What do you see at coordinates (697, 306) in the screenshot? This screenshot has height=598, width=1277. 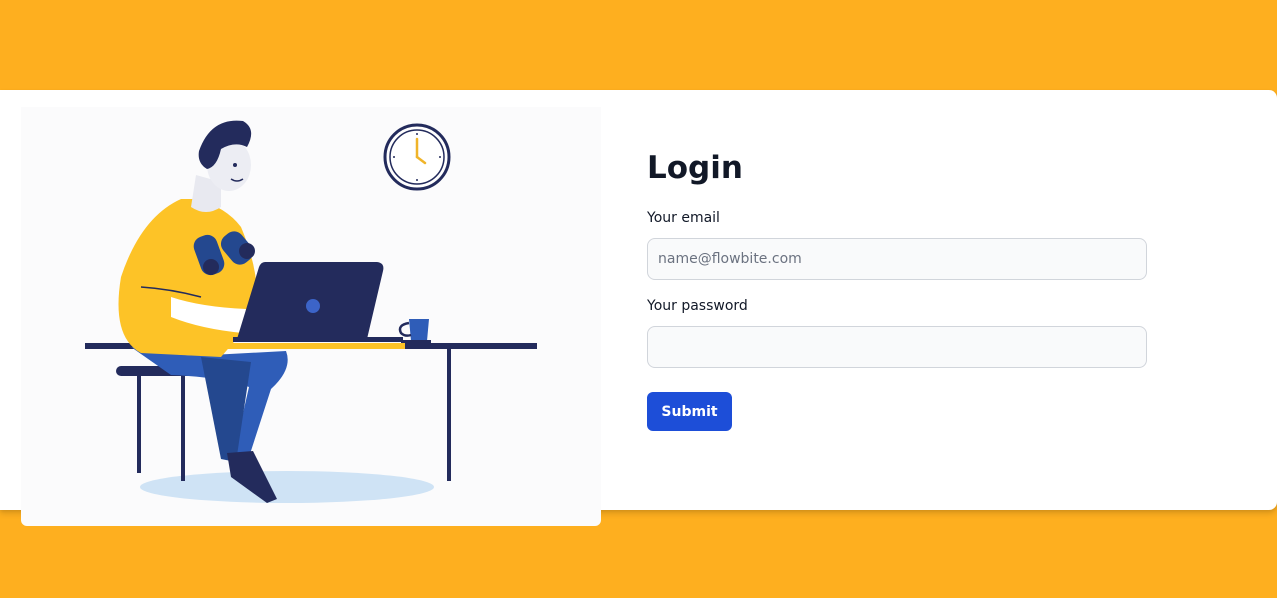 I see `password-label: Your password` at bounding box center [697, 306].